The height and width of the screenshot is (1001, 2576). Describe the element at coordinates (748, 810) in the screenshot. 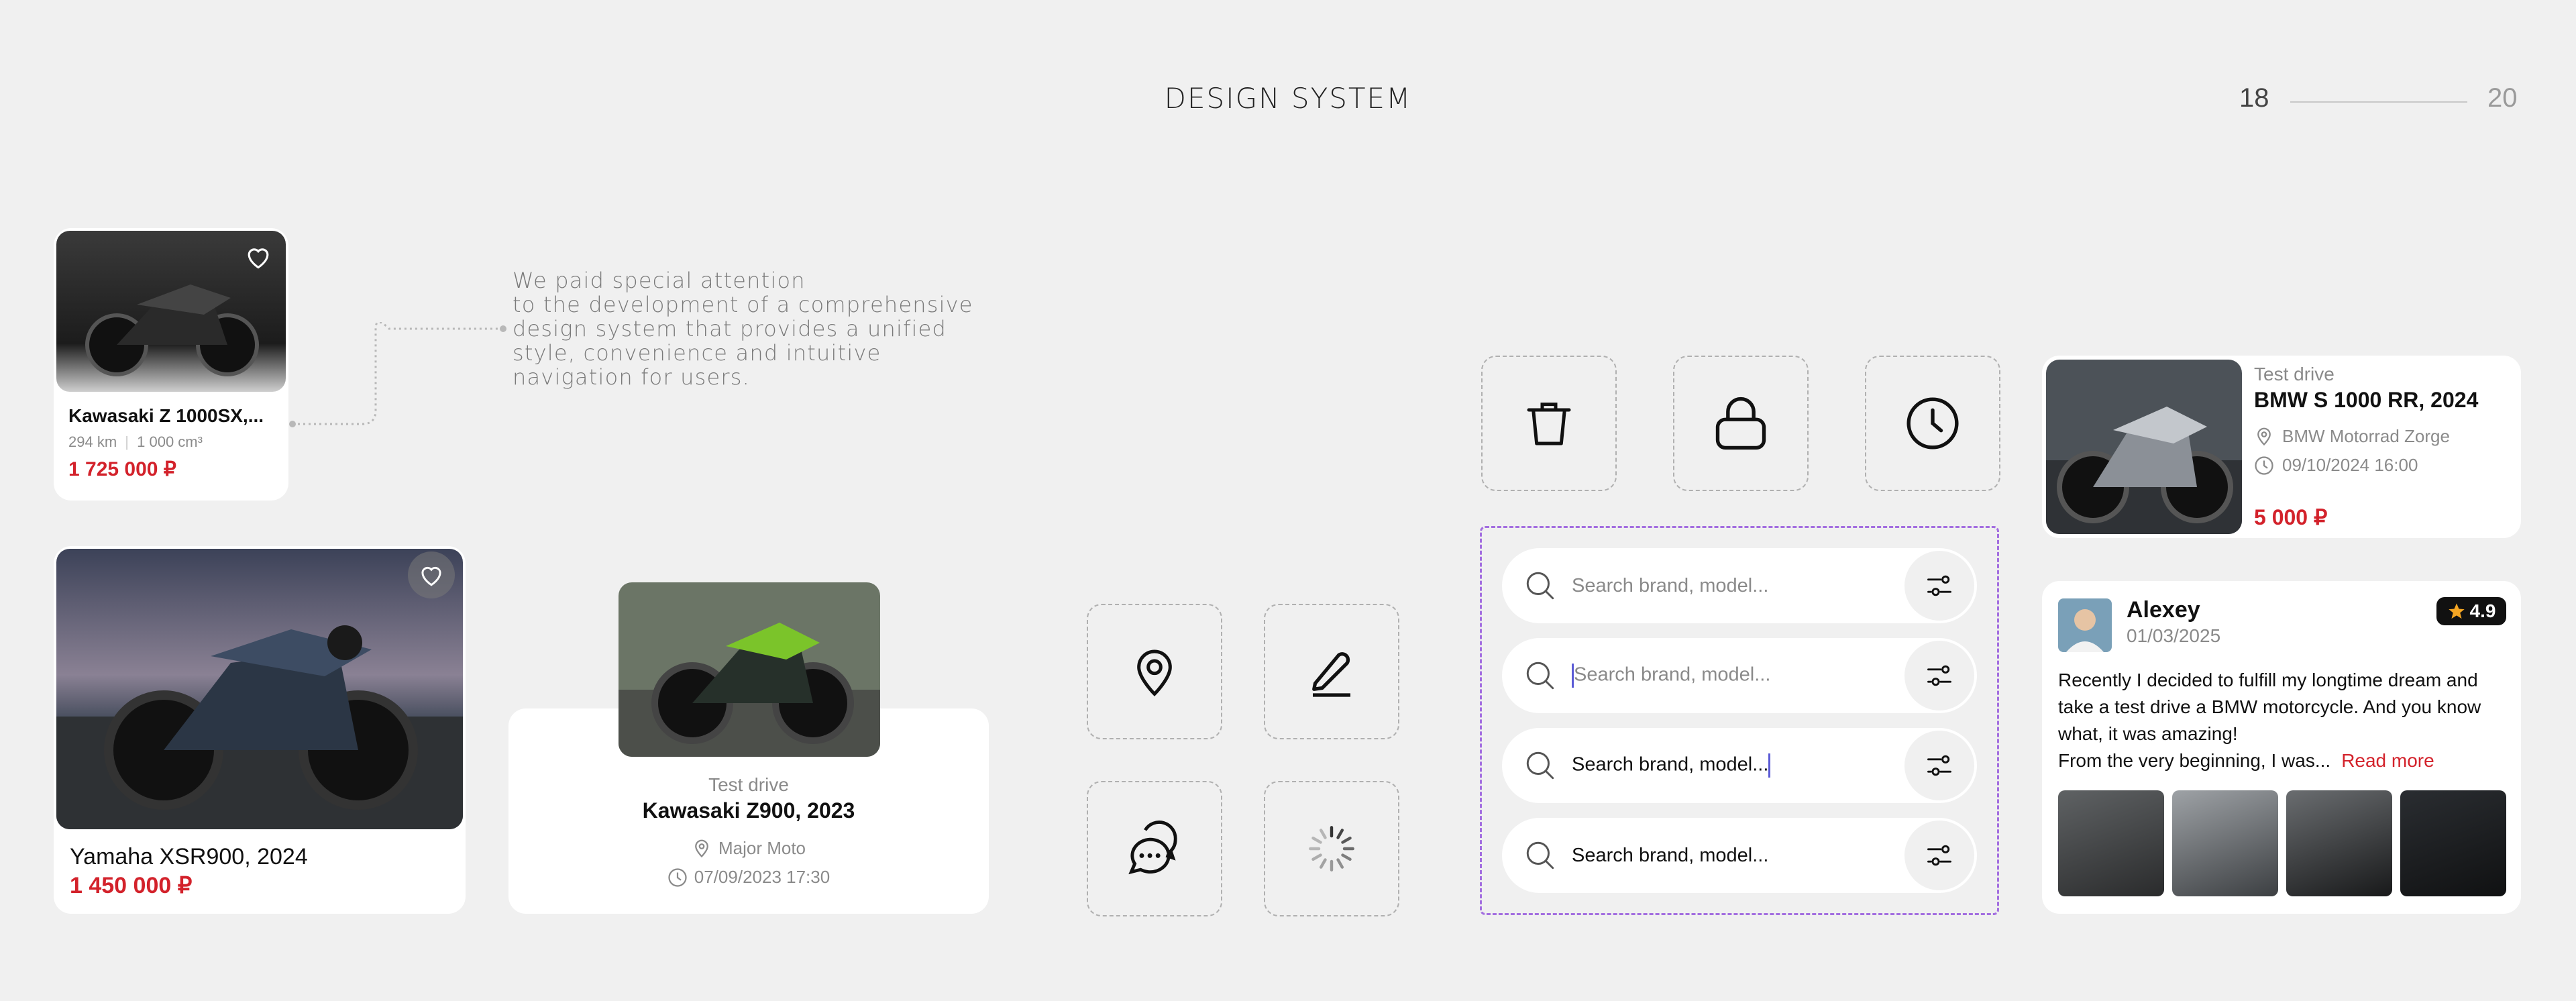

I see `testdrive-title: Kawasaki Z900, 2023` at that location.